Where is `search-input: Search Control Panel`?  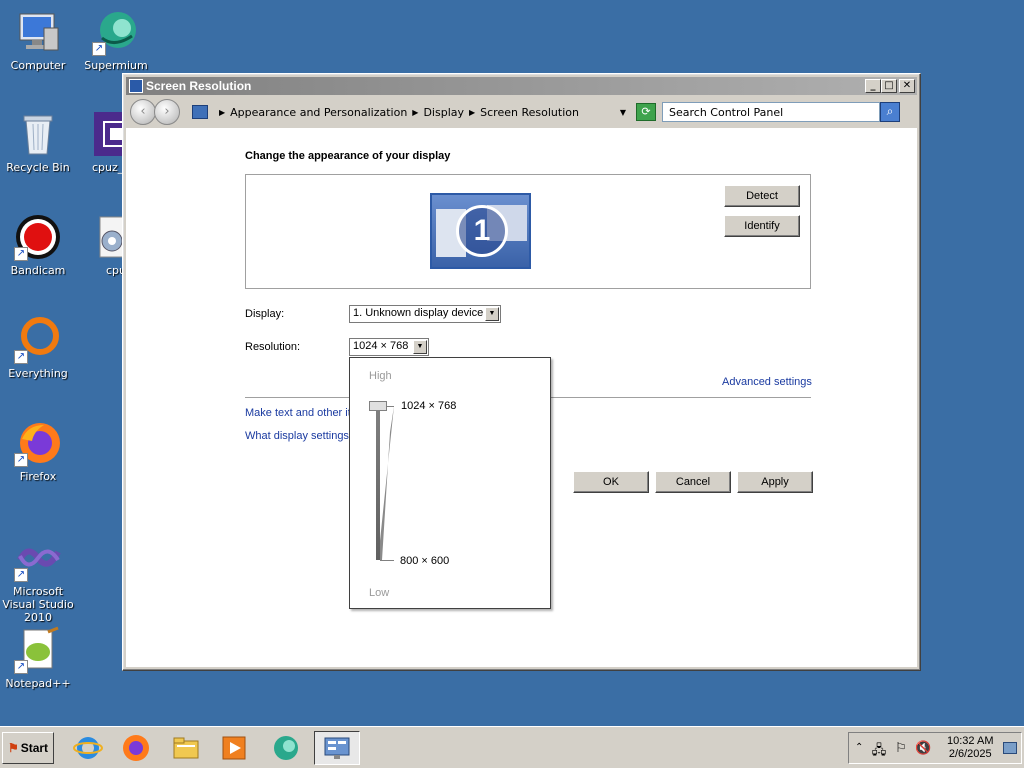
search-input: Search Control Panel is located at coordinates (771, 112).